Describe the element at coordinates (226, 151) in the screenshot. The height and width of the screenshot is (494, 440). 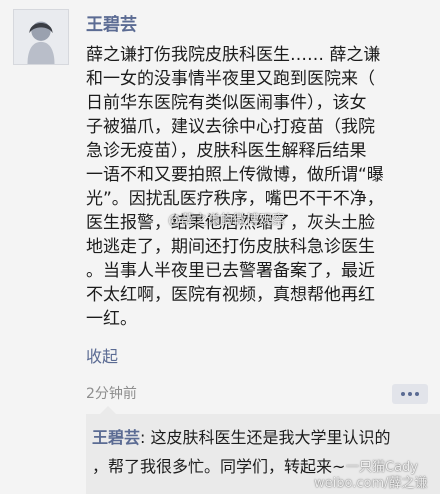
I see `post-body-line: 急诊无疫苗），皮肤科医生解释后结果` at that location.